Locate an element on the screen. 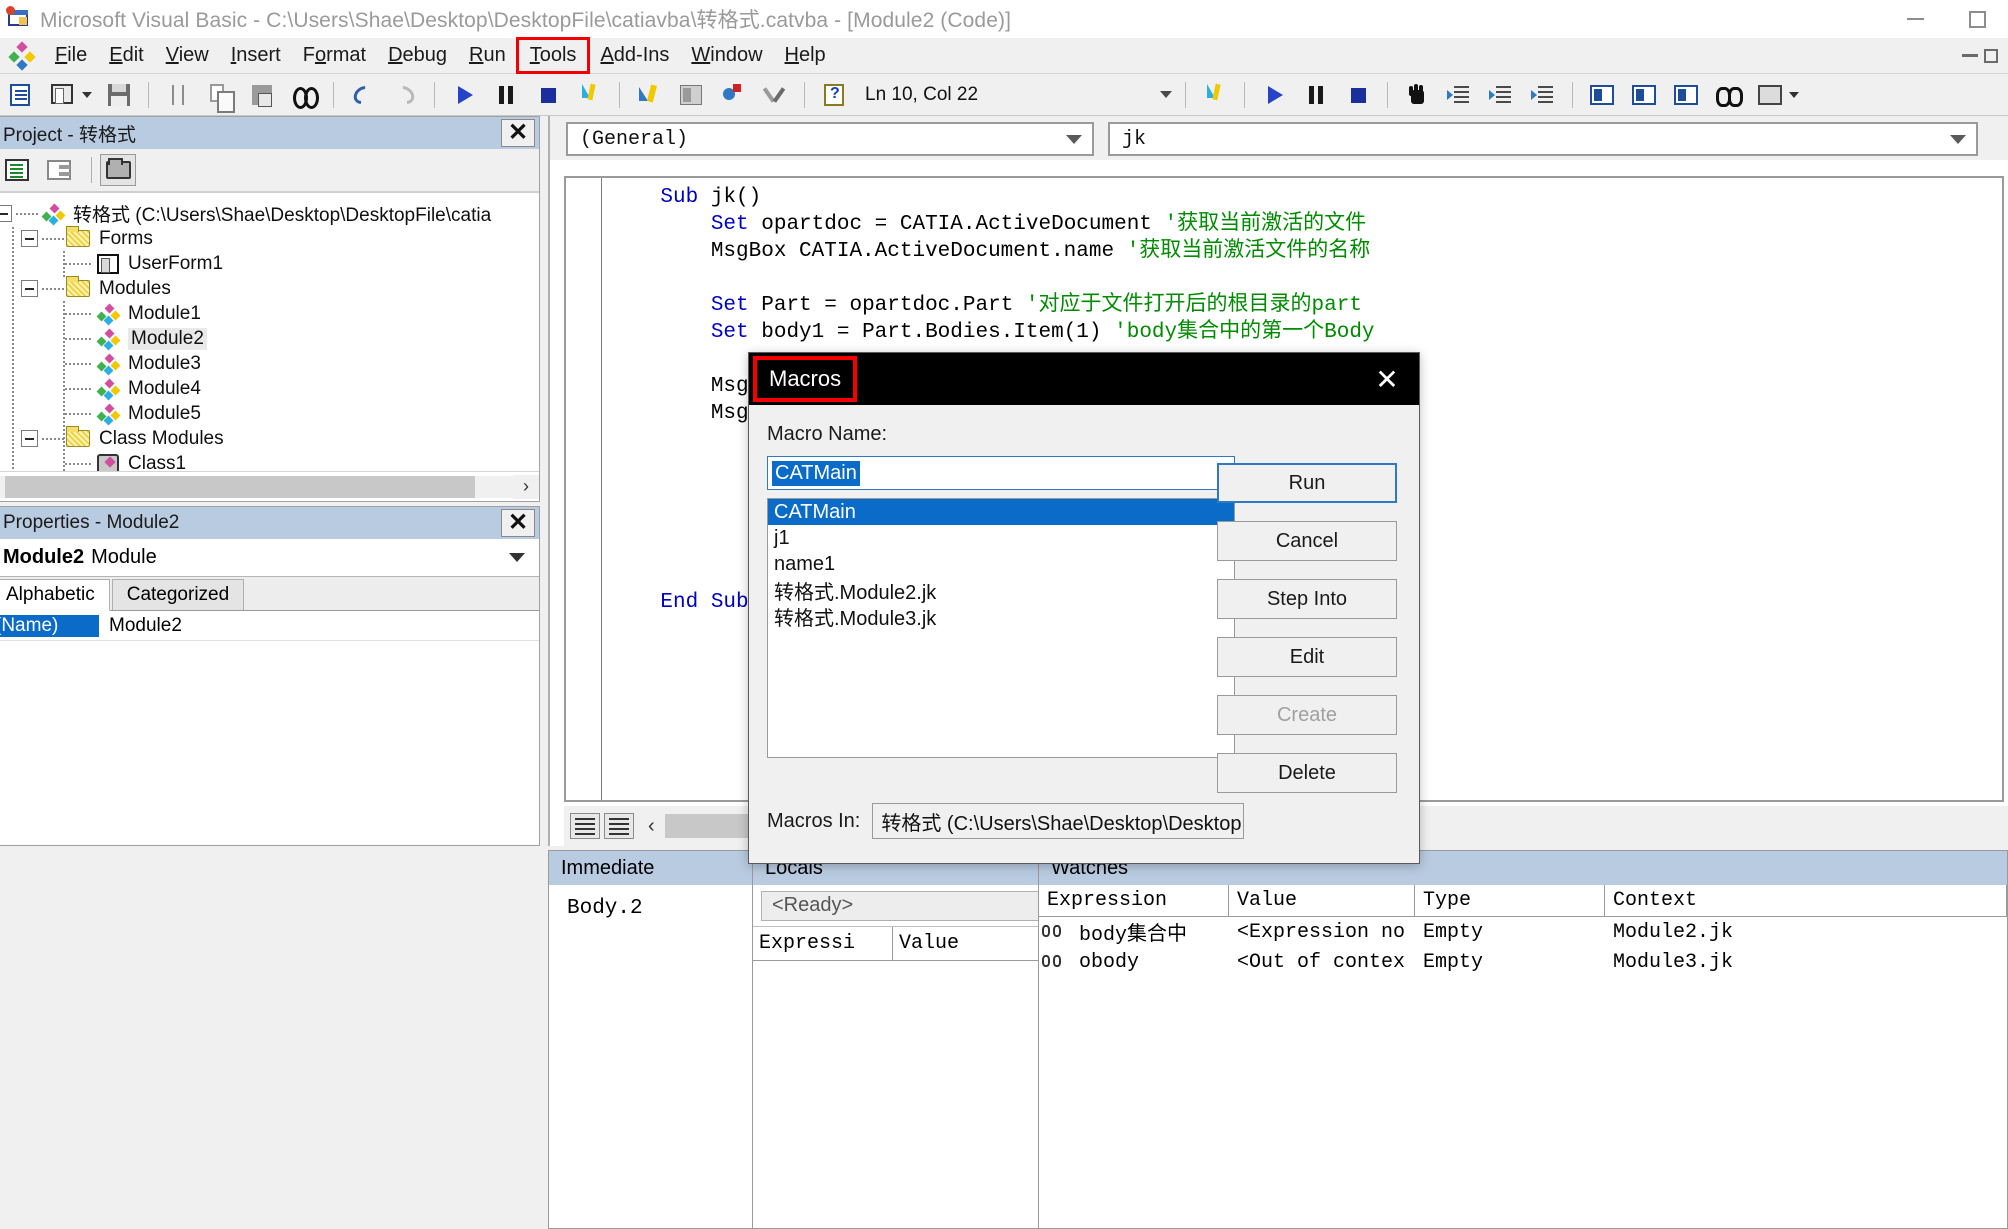 Image resolution: width=2008 pixels, height=1229 pixels. tree-group-modules: Modules is located at coordinates (269, 288).